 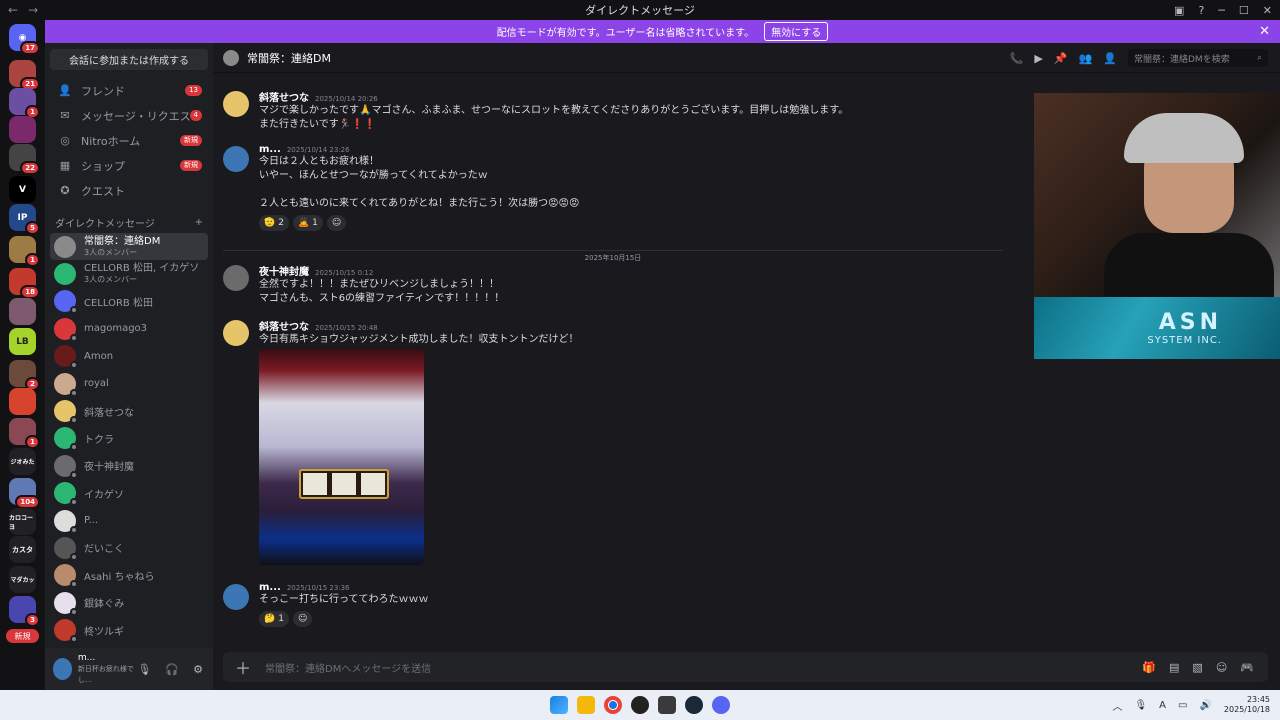 I want to click on server-icon: マダカッ, so click(x=22, y=579).